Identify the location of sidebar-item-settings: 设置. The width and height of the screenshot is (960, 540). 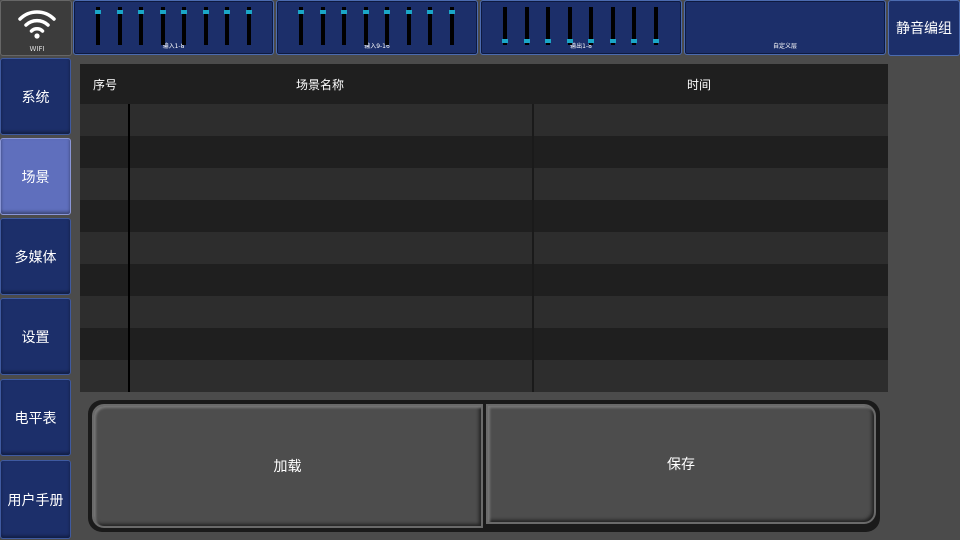
(35, 336).